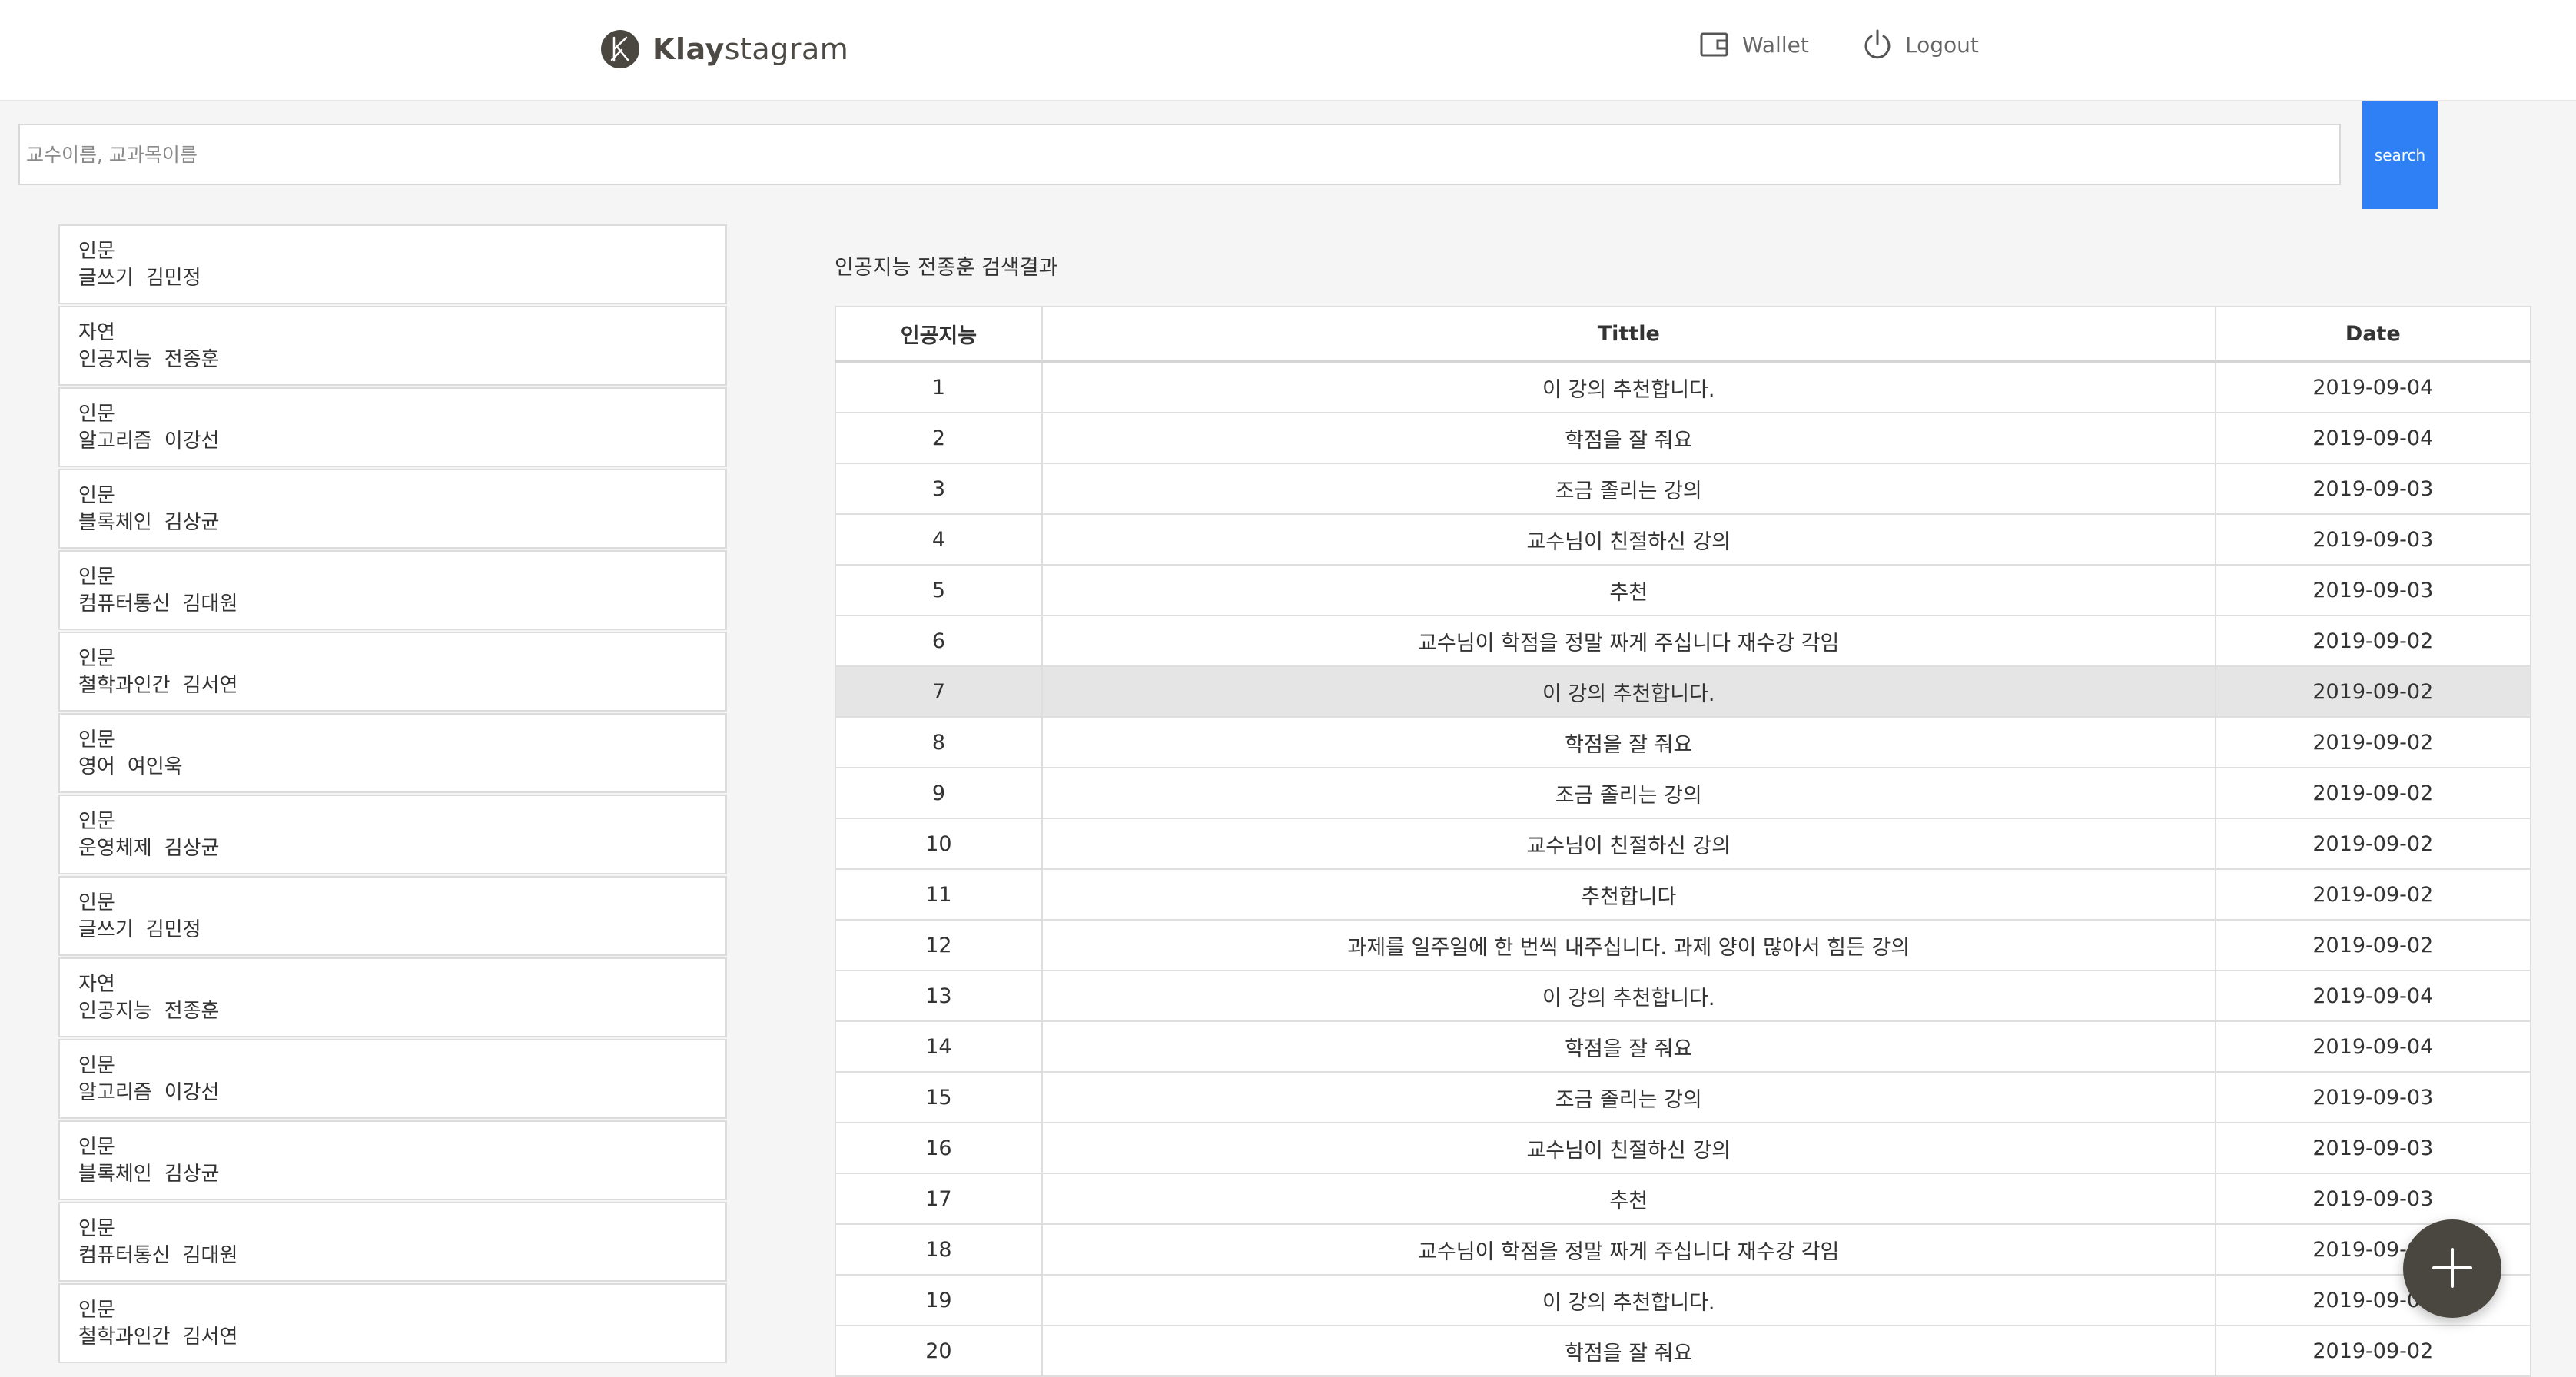 The height and width of the screenshot is (1377, 2576). What do you see at coordinates (392, 753) in the screenshot?
I see `course-card: 인문 영어 여인욱` at bounding box center [392, 753].